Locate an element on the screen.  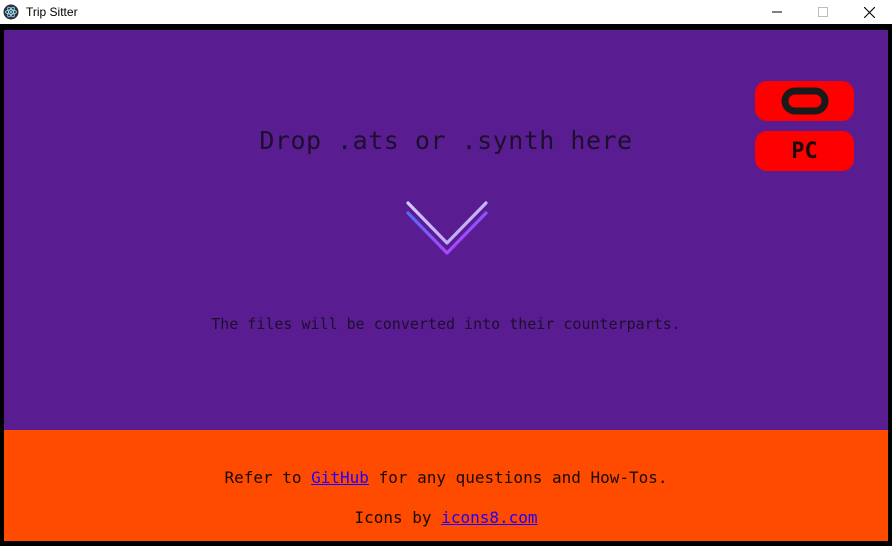
pc-button-label: PC is located at coordinates (804, 151).